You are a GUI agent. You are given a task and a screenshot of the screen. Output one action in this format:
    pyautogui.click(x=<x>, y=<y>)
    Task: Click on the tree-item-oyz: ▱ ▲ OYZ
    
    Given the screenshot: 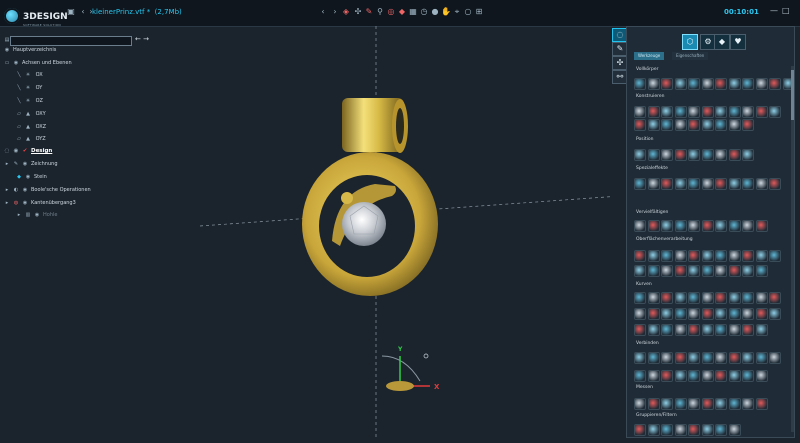 What is the action you would take?
    pyautogui.click(x=31, y=139)
    